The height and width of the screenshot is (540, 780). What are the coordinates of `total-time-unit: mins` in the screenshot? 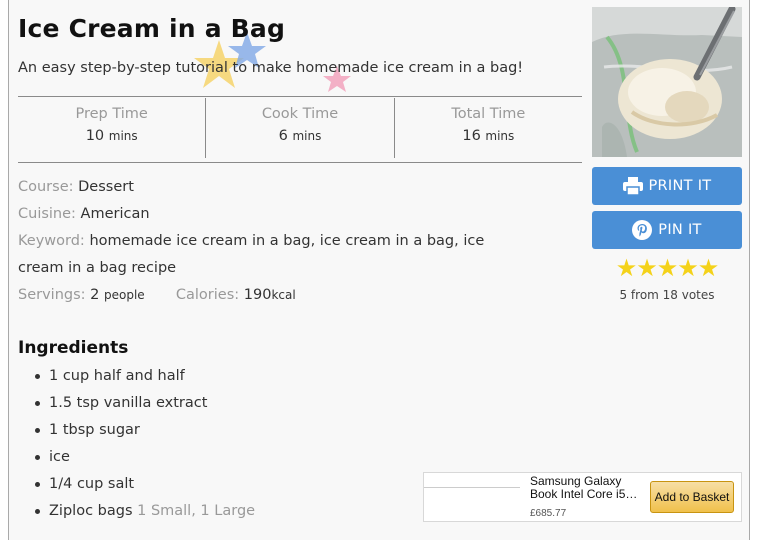 It's located at (500, 136).